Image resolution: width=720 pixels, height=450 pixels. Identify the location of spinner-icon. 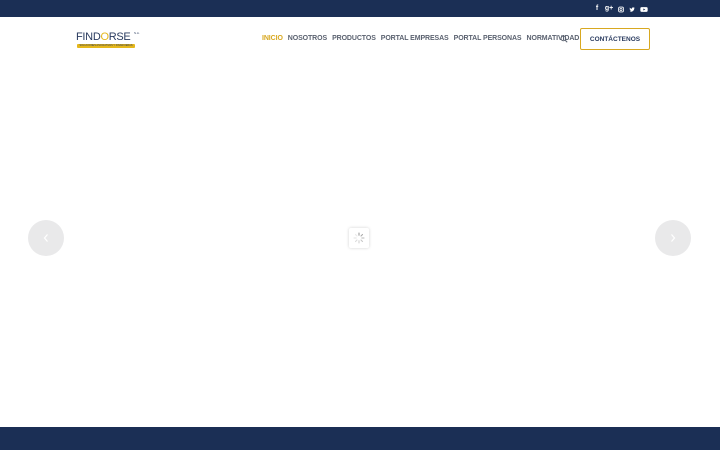
(359, 238).